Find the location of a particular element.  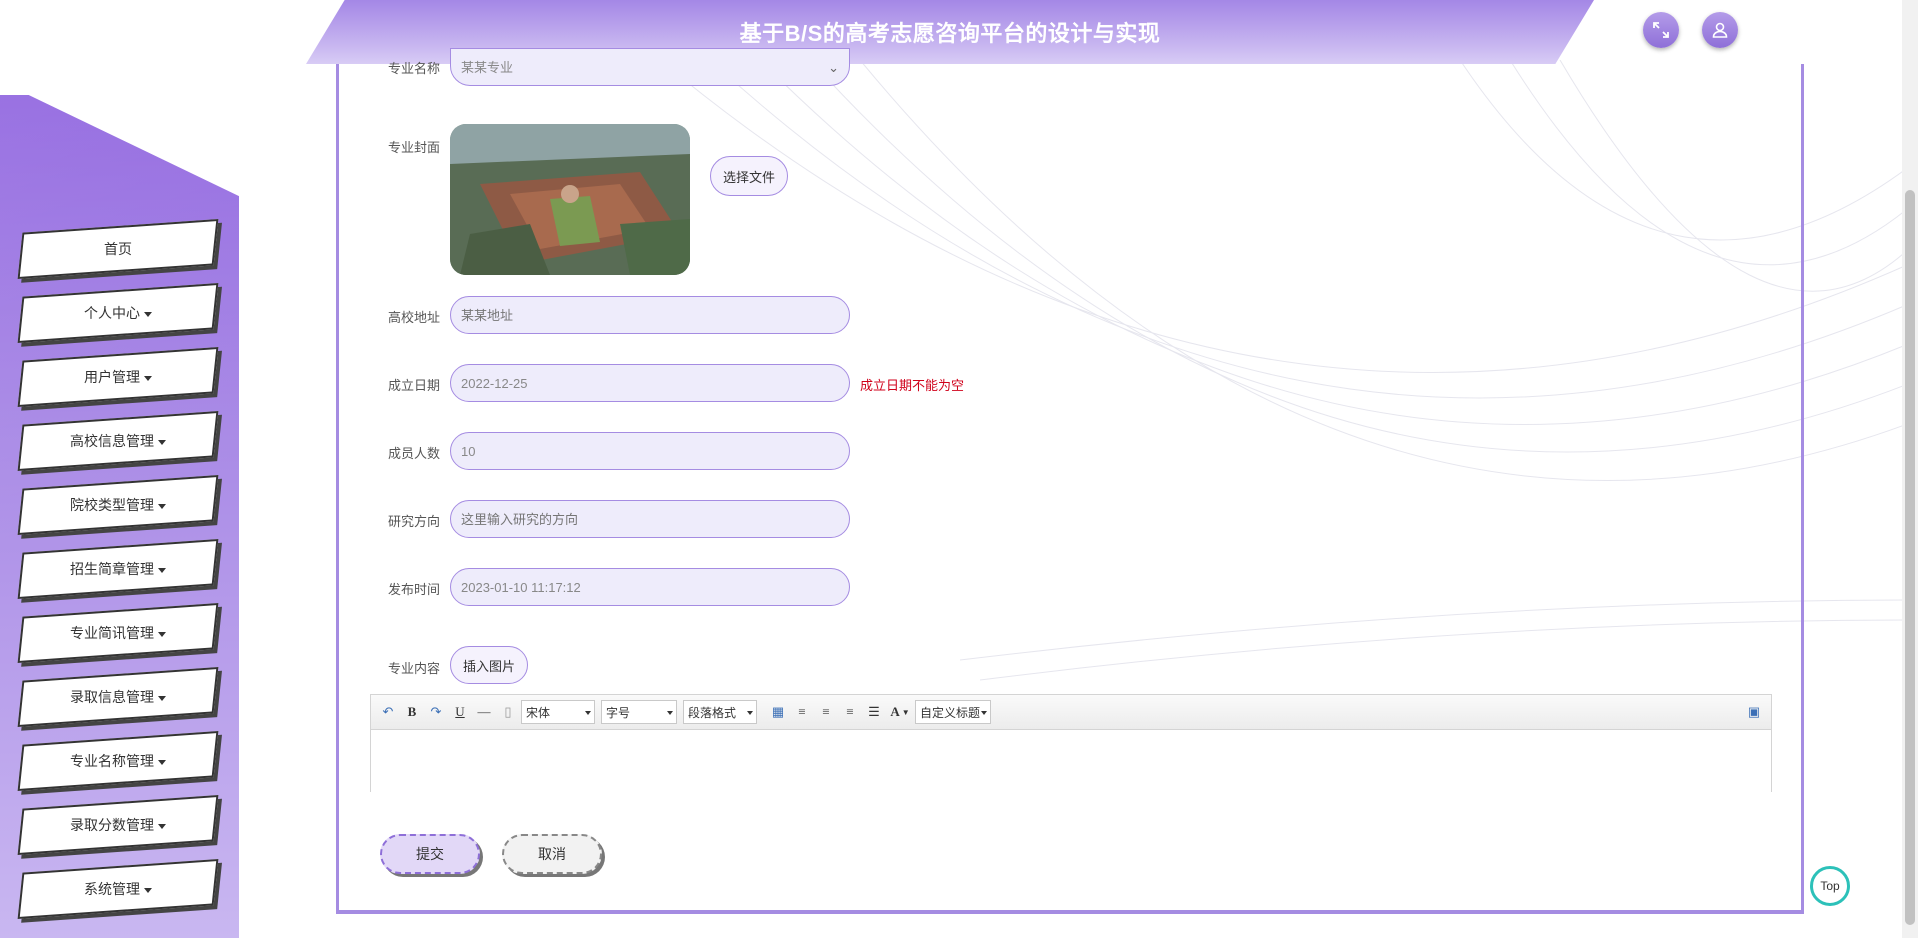

editor-content-area is located at coordinates (1071, 761).